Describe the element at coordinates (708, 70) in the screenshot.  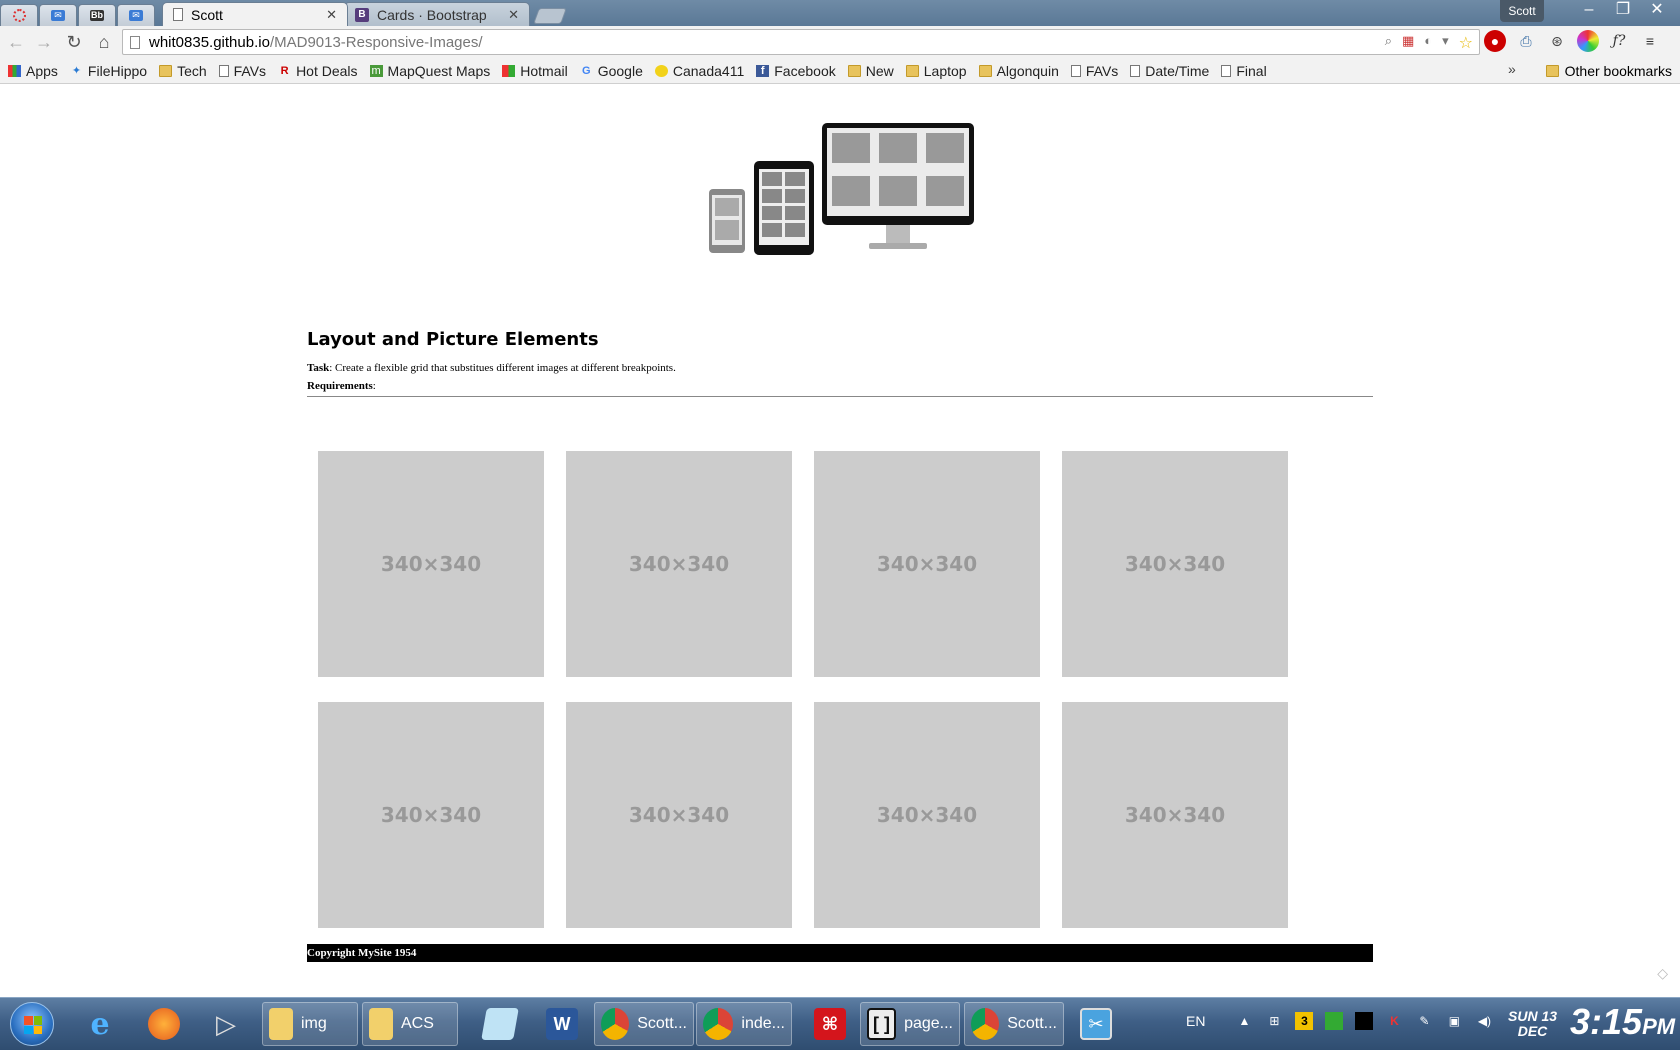
I see `bookmark-label: Canada411` at that location.